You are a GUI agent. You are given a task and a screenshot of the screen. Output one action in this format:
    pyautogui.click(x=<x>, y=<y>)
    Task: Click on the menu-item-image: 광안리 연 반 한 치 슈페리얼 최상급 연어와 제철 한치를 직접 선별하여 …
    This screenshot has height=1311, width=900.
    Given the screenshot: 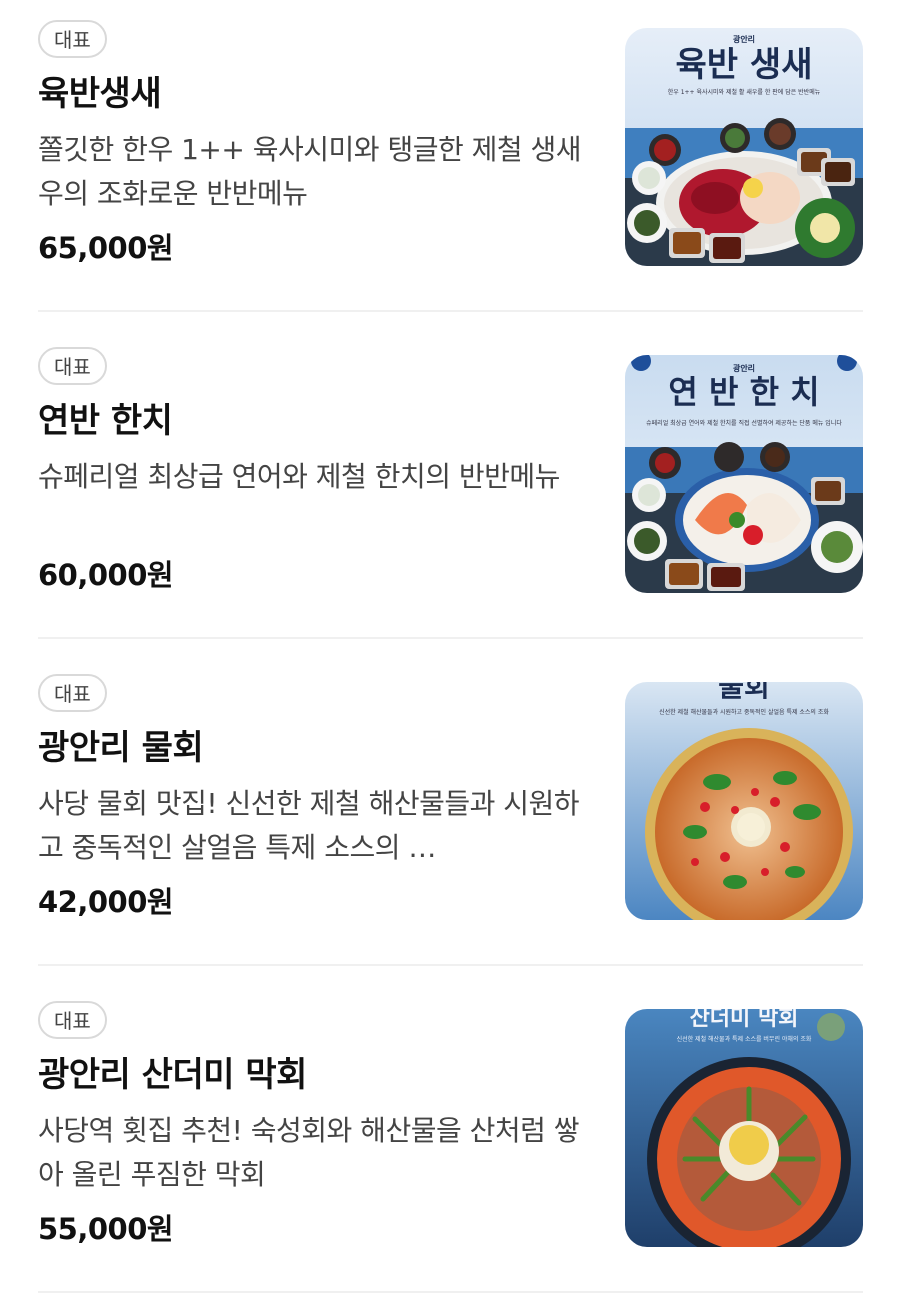 What is the action you would take?
    pyautogui.click(x=744, y=474)
    